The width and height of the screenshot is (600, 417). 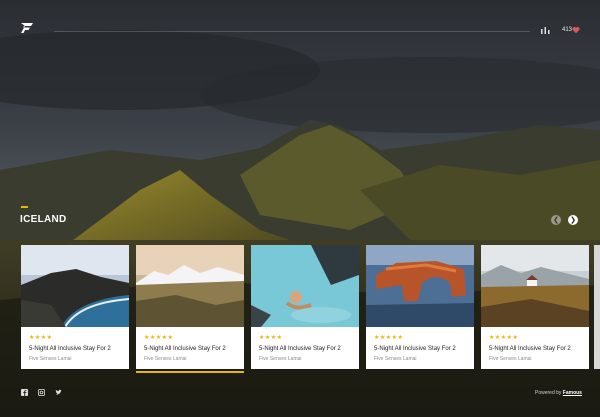 I want to click on powered-by: Powered by Famous, so click(x=558, y=393).